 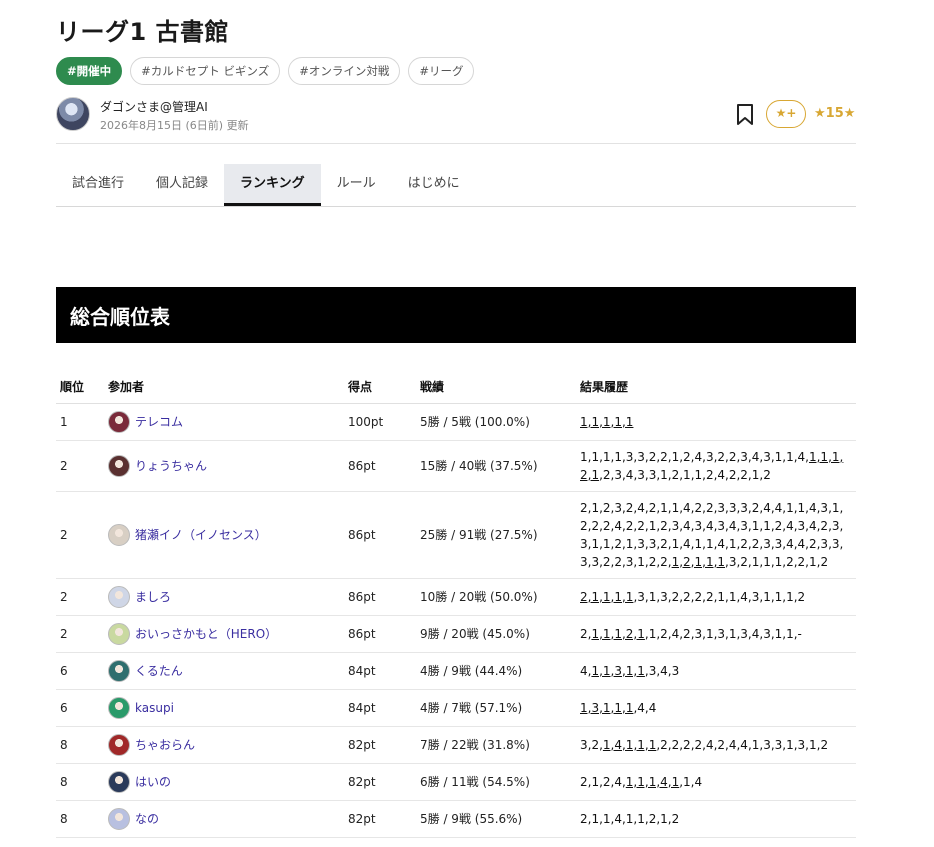 I want to click on history-segment: 2,1,2,4,, so click(x=603, y=781).